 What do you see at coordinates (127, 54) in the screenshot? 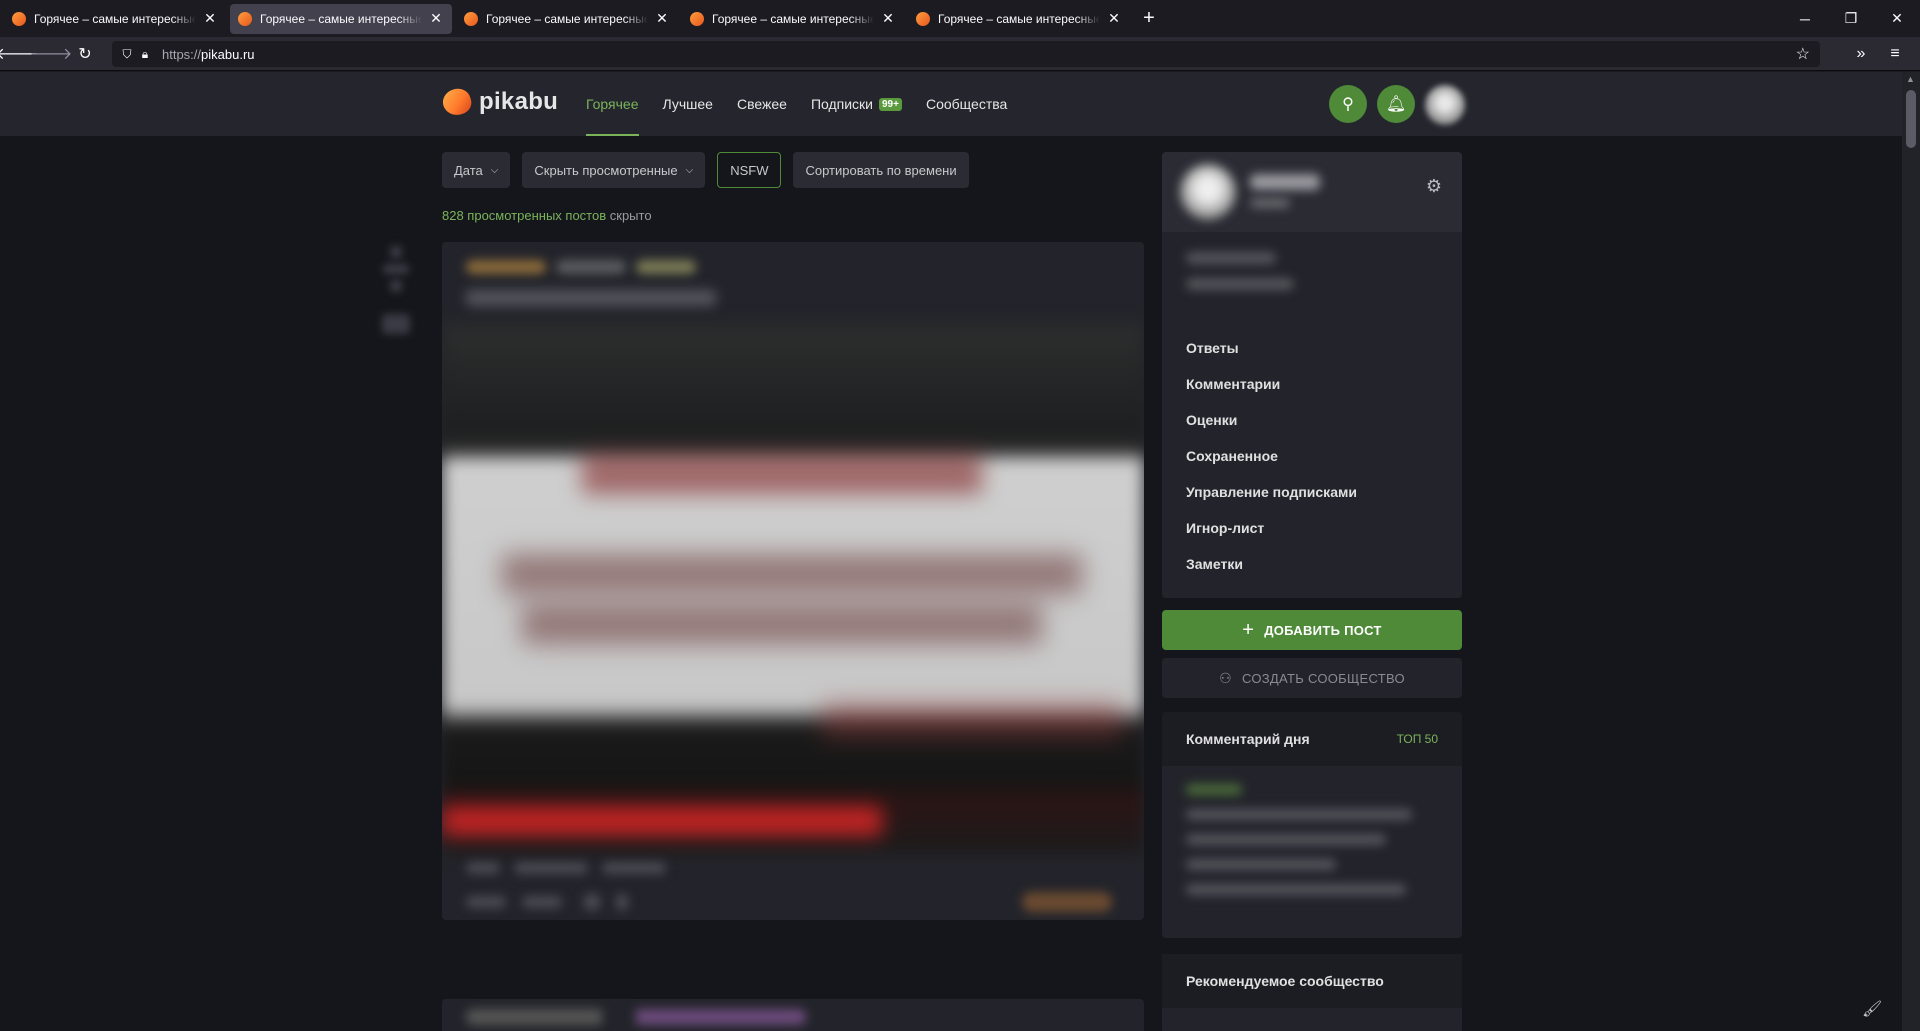
I see `shield-icon: ⛉` at bounding box center [127, 54].